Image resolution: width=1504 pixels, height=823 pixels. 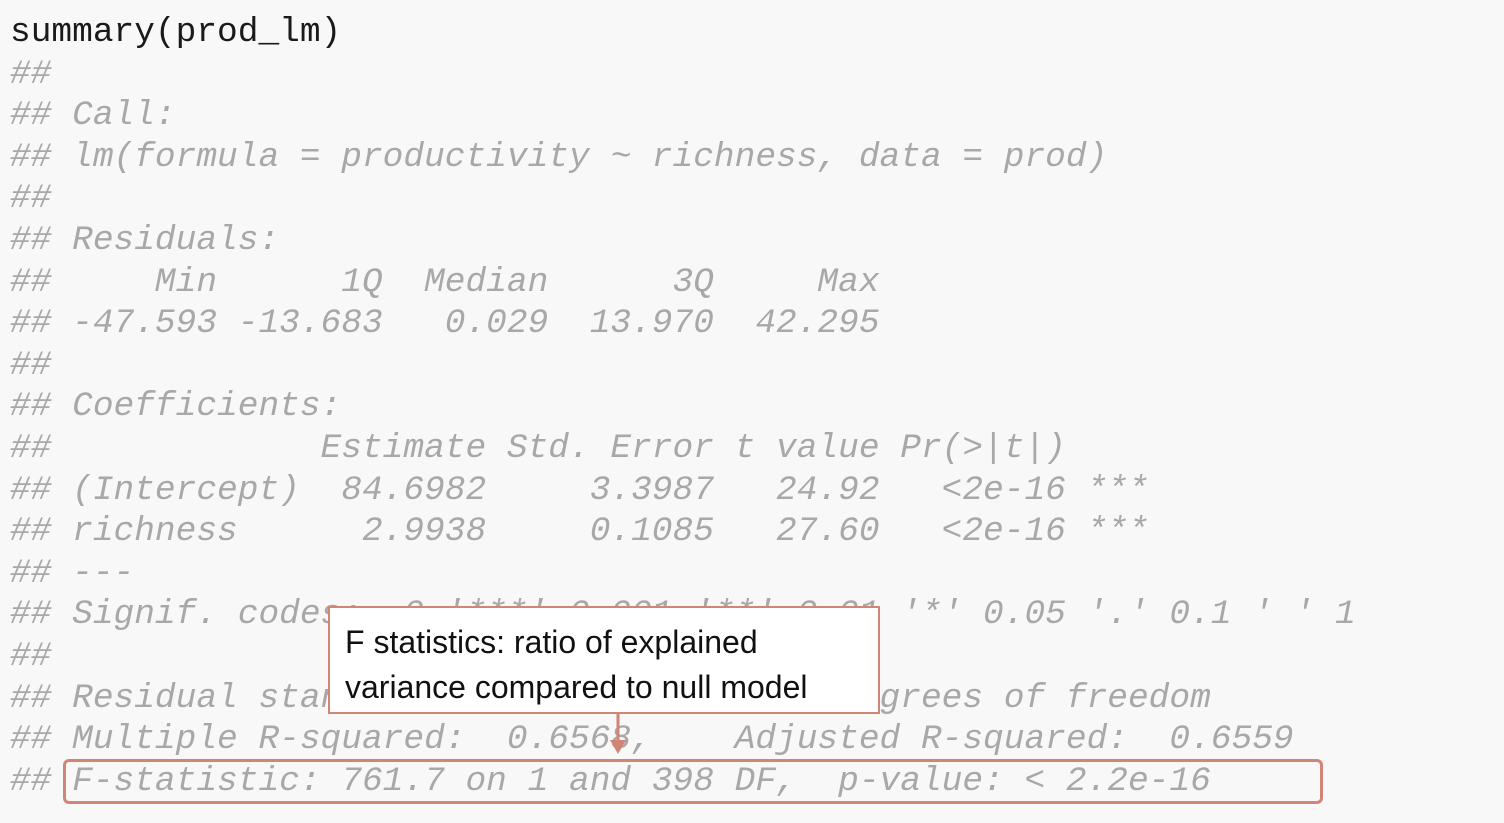 I want to click on output-line: ## Call:, so click(x=93, y=116).